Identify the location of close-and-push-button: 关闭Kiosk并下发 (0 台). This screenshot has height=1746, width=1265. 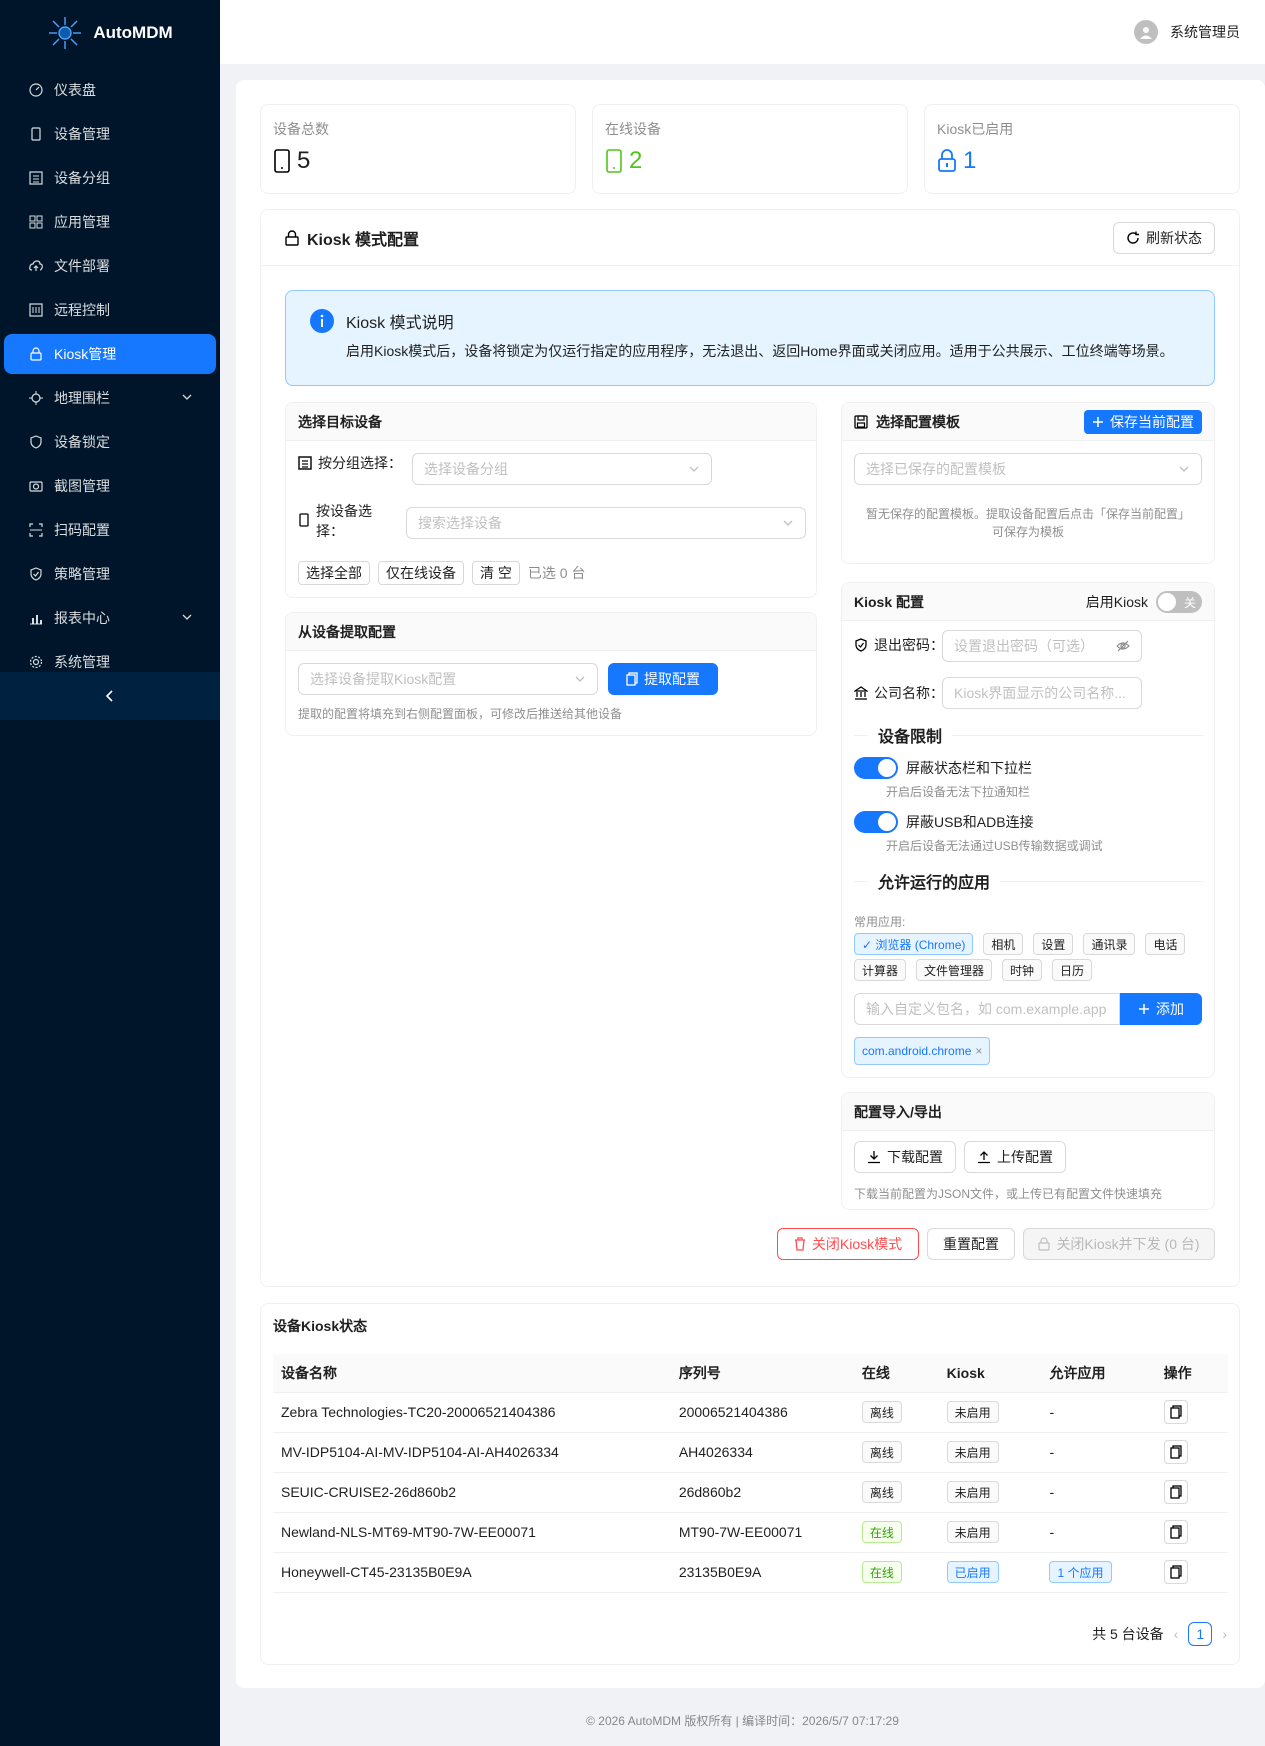
(1119, 1244).